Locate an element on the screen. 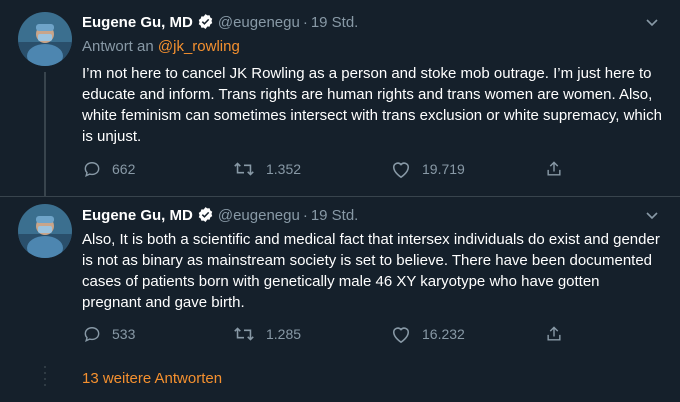 Image resolution: width=680 pixels, height=402 pixels. like-button: 16.232 is located at coordinates (427, 334).